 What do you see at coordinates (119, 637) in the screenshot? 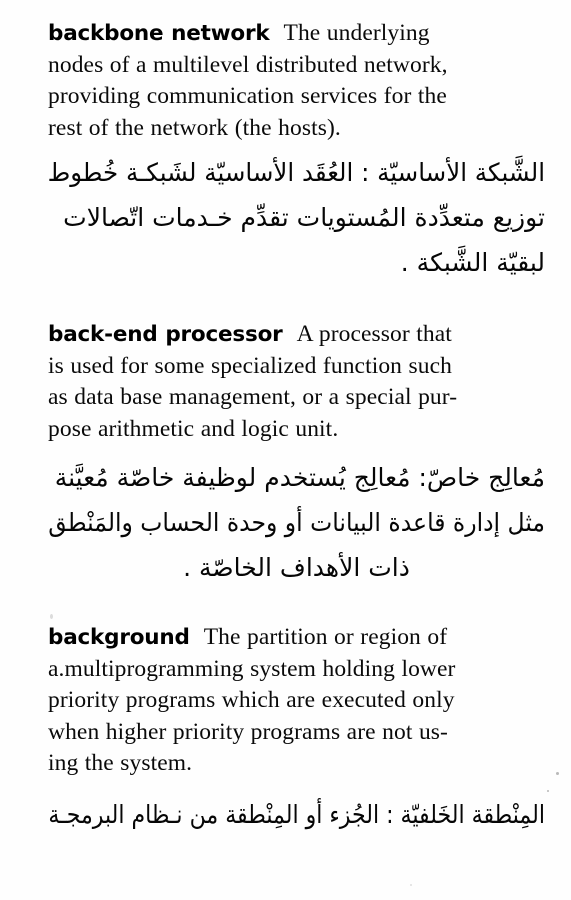
I see `entry-headword: background` at bounding box center [119, 637].